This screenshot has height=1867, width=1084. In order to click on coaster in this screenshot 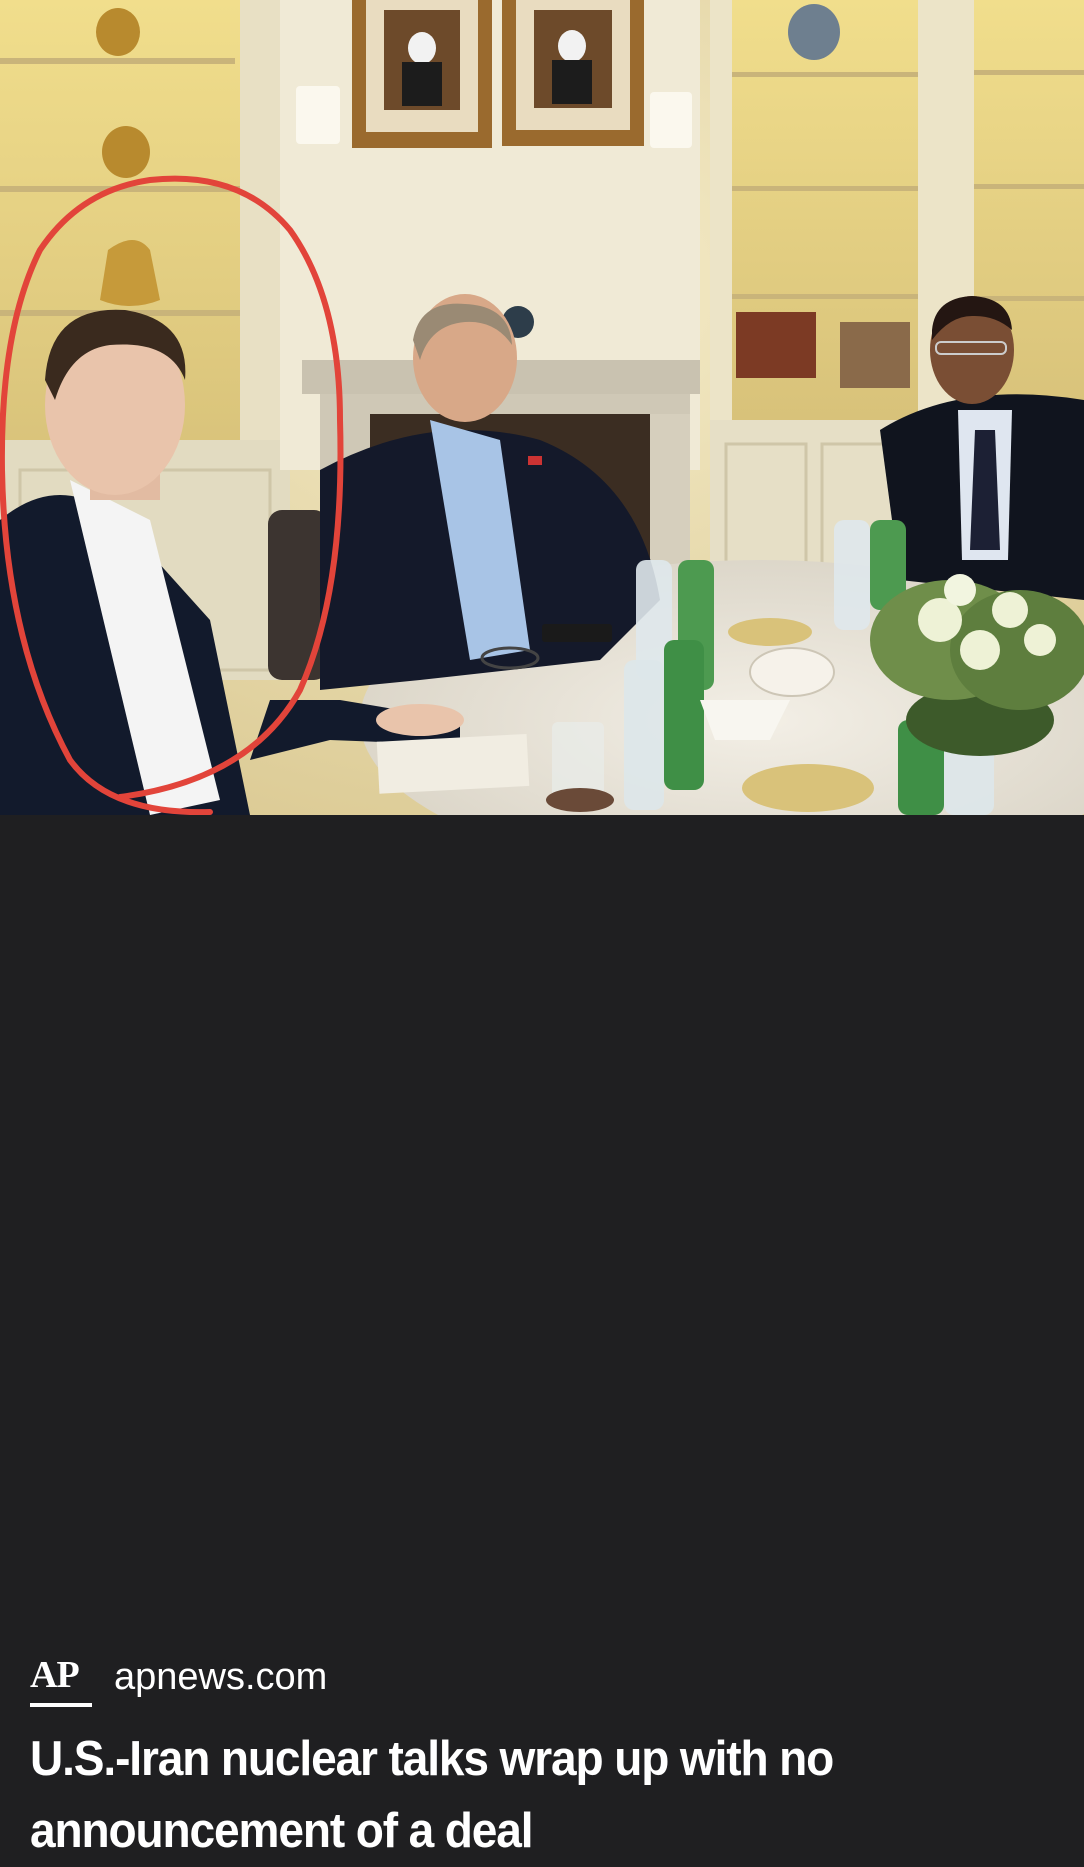, I will do `click(580, 800)`.